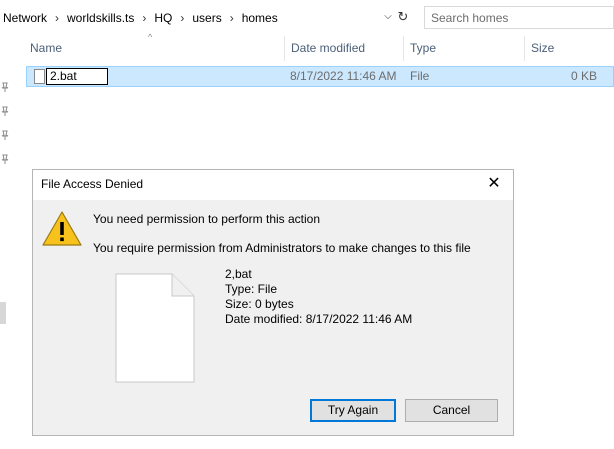 Image resolution: width=614 pixels, height=449 pixels. What do you see at coordinates (420, 76) in the screenshot?
I see `file-type: File` at bounding box center [420, 76].